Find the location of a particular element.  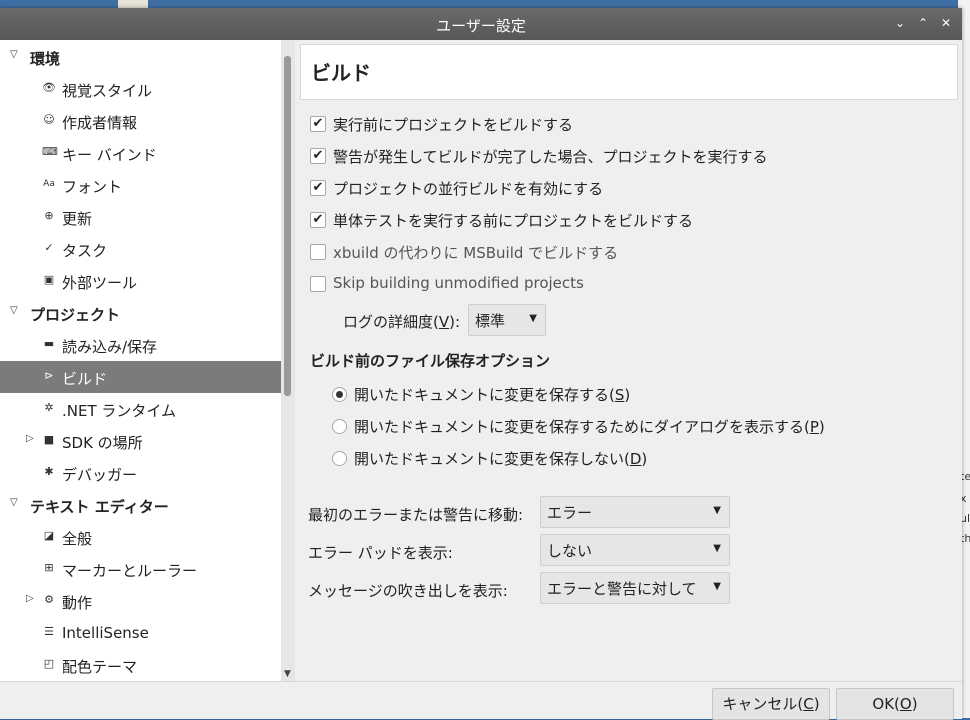

tree-item-general: ◪ 全般 is located at coordinates (140, 537).